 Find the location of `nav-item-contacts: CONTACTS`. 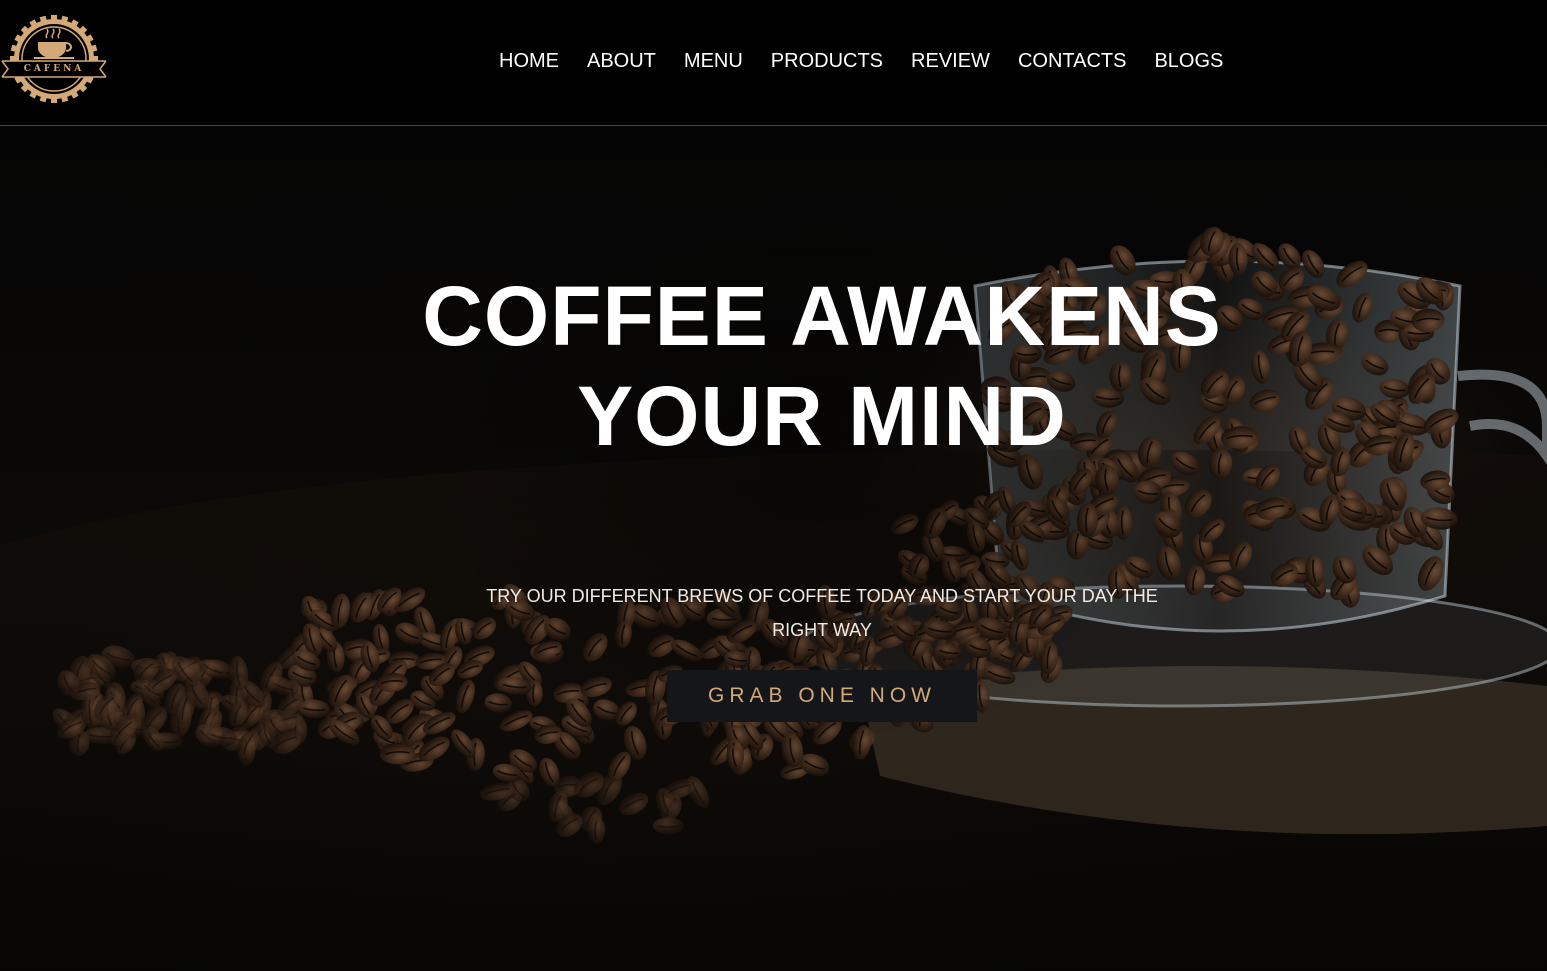

nav-item-contacts: CONTACTS is located at coordinates (1072, 61).